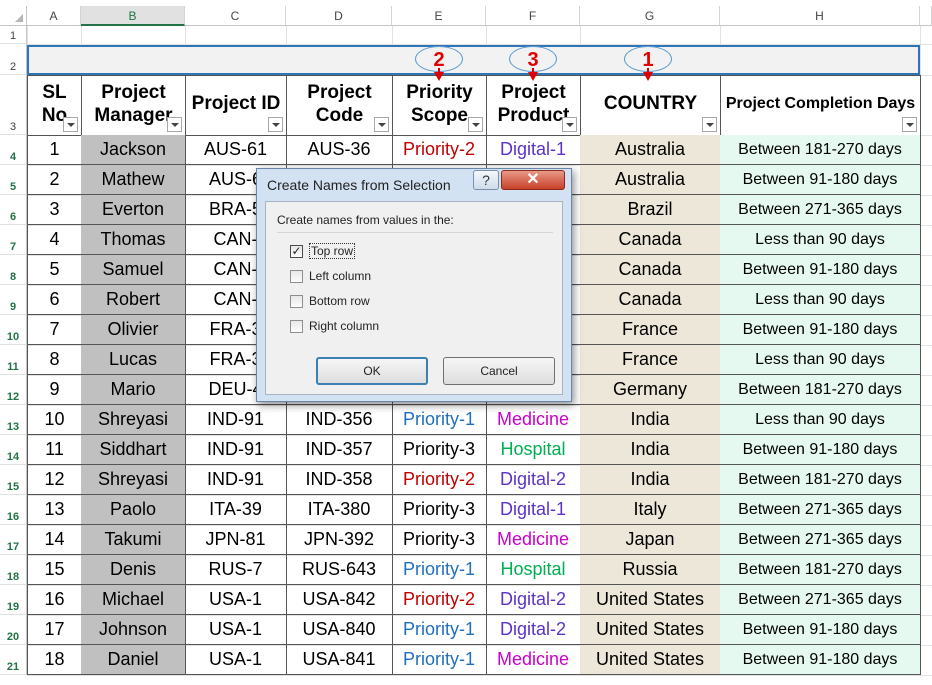 This screenshot has height=685, width=932. I want to click on cell-code: IND-358, so click(339, 480).